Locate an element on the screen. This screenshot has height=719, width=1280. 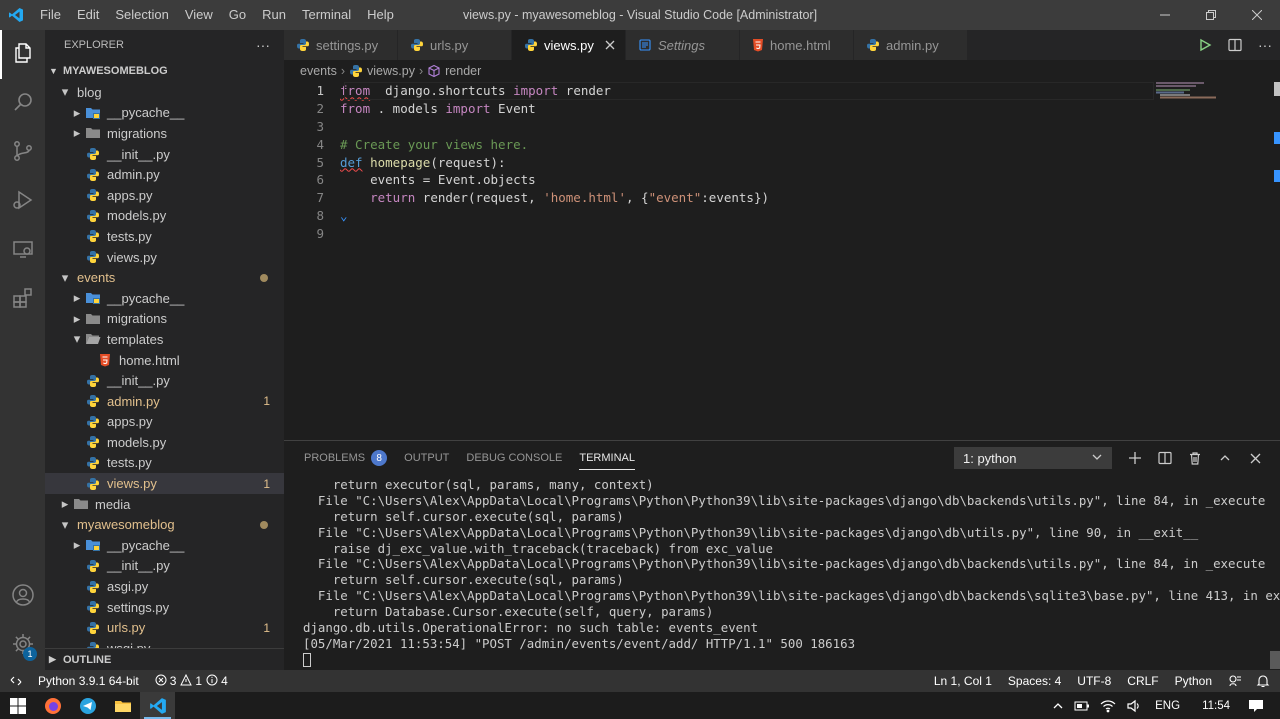
breadcrumb-file: views.py is located at coordinates (391, 71).